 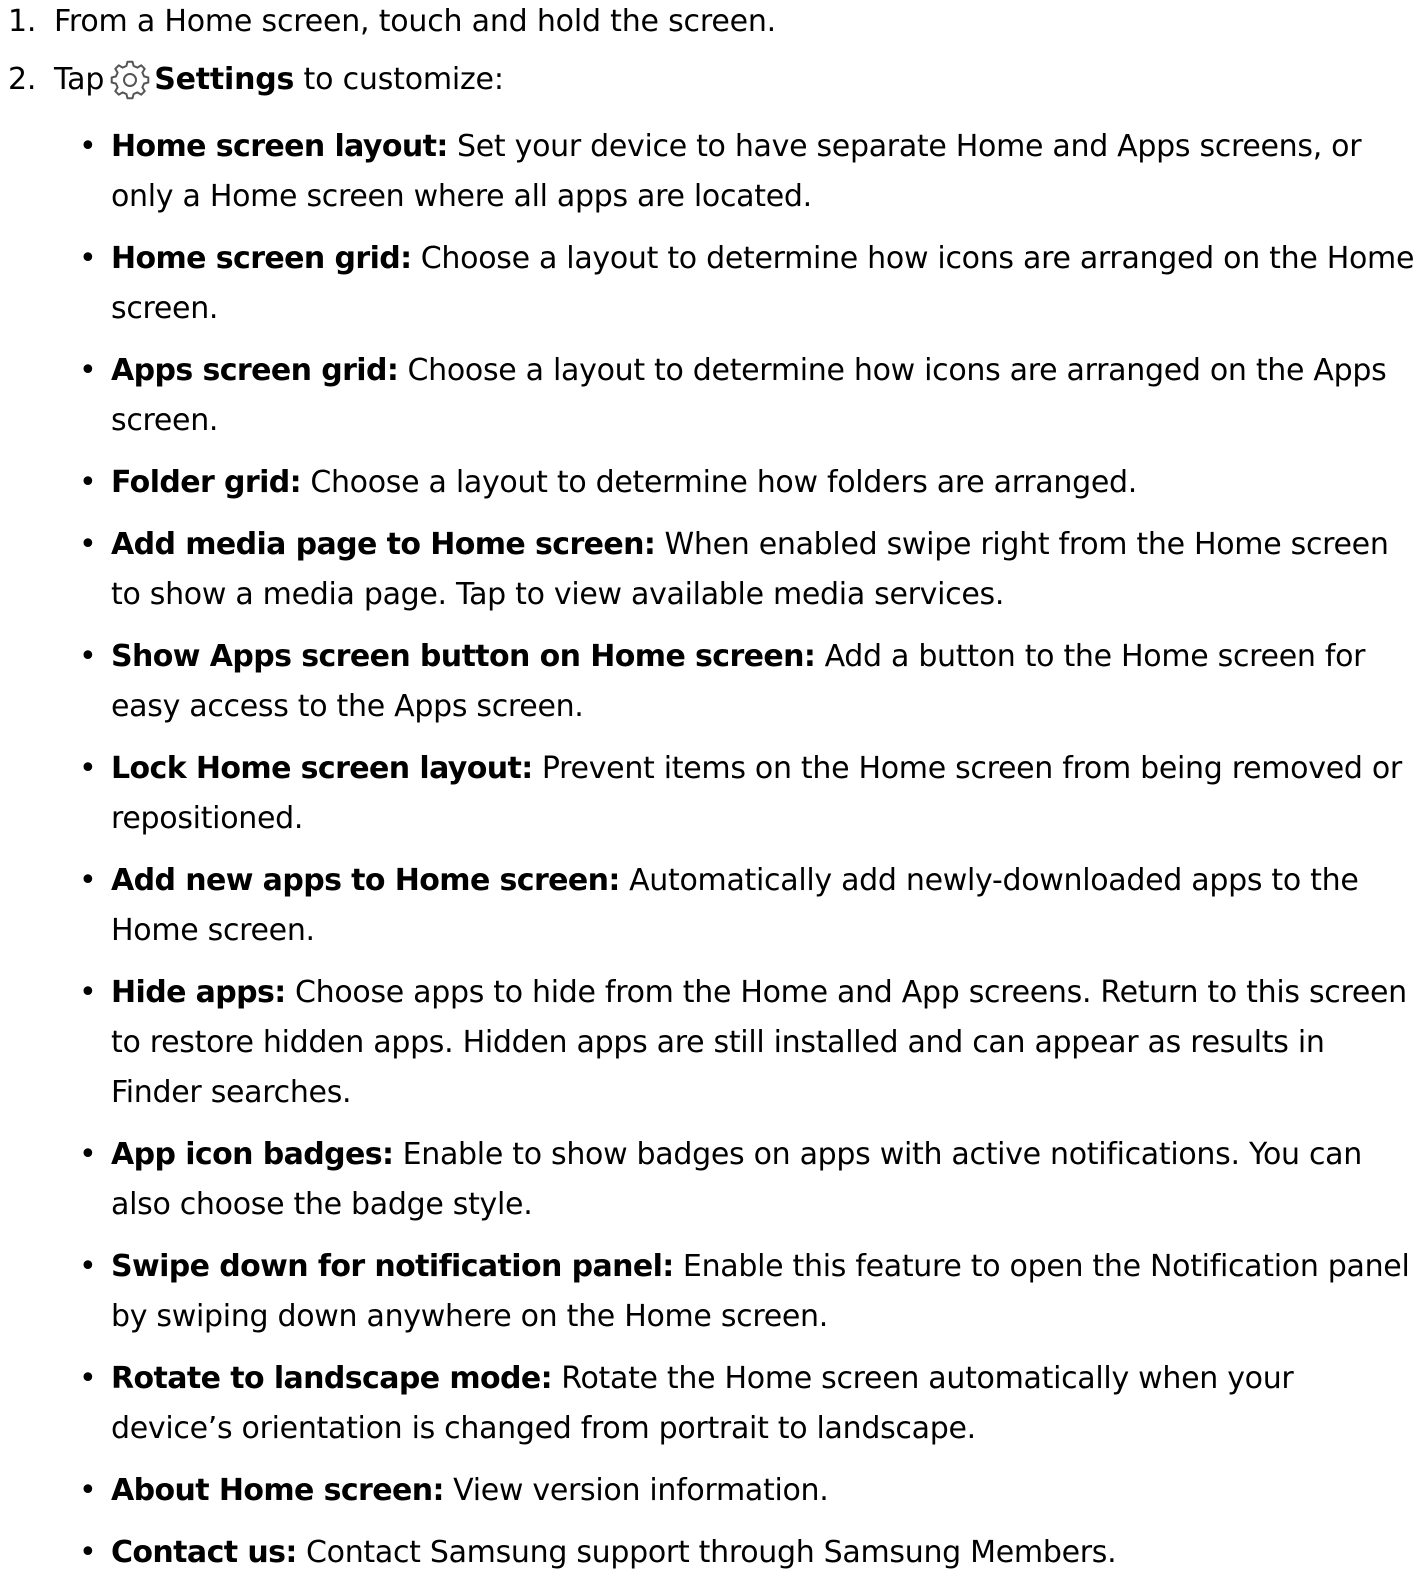 I want to click on setting-description: View version information., so click(x=641, y=1490).